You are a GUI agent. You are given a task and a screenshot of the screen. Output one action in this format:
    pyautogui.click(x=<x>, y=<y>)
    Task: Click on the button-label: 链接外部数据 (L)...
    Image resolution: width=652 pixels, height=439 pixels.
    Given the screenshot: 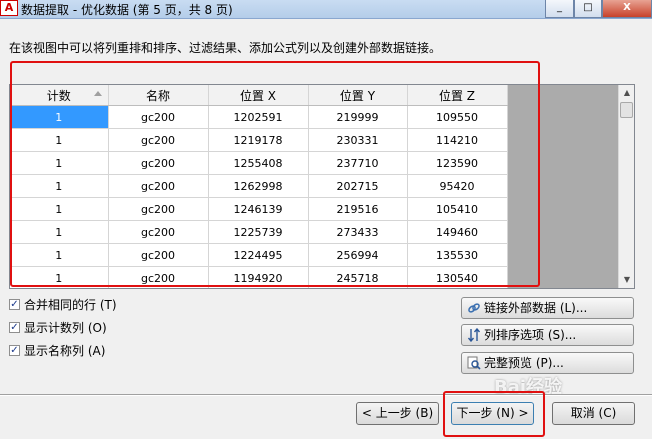 What is the action you would take?
    pyautogui.click(x=536, y=308)
    